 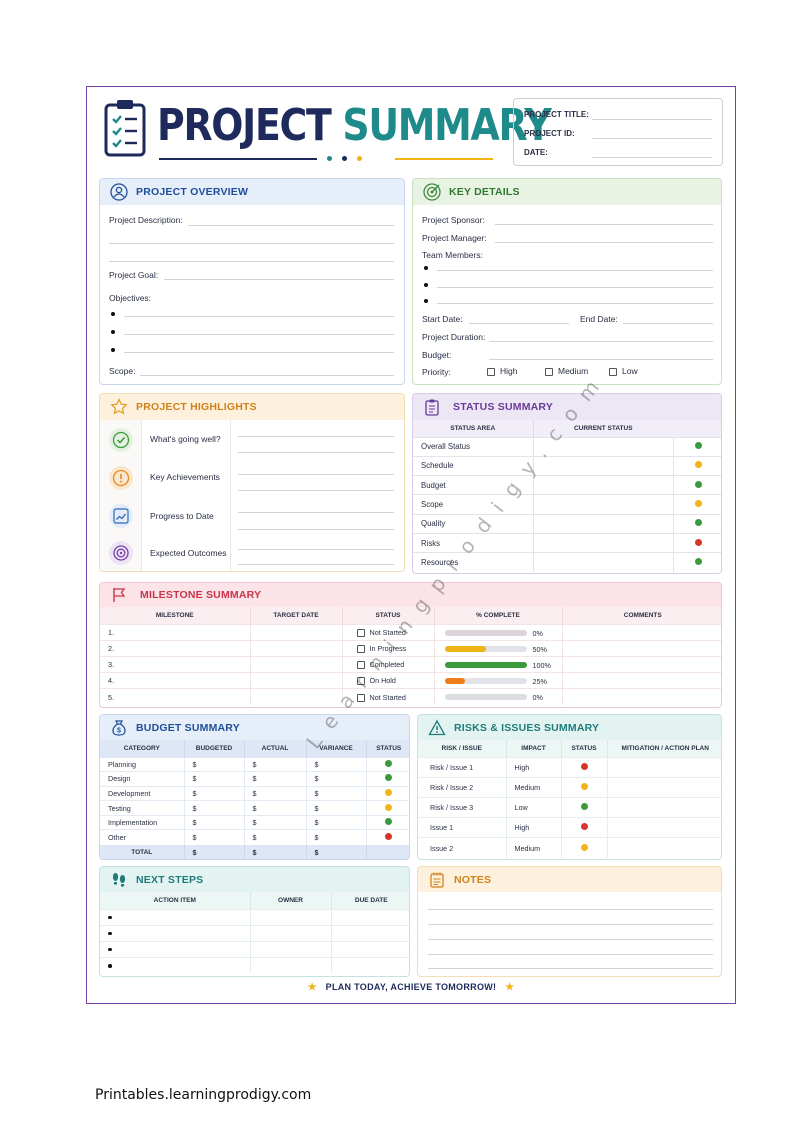 I want to click on progress-bar, so click(x=485, y=632).